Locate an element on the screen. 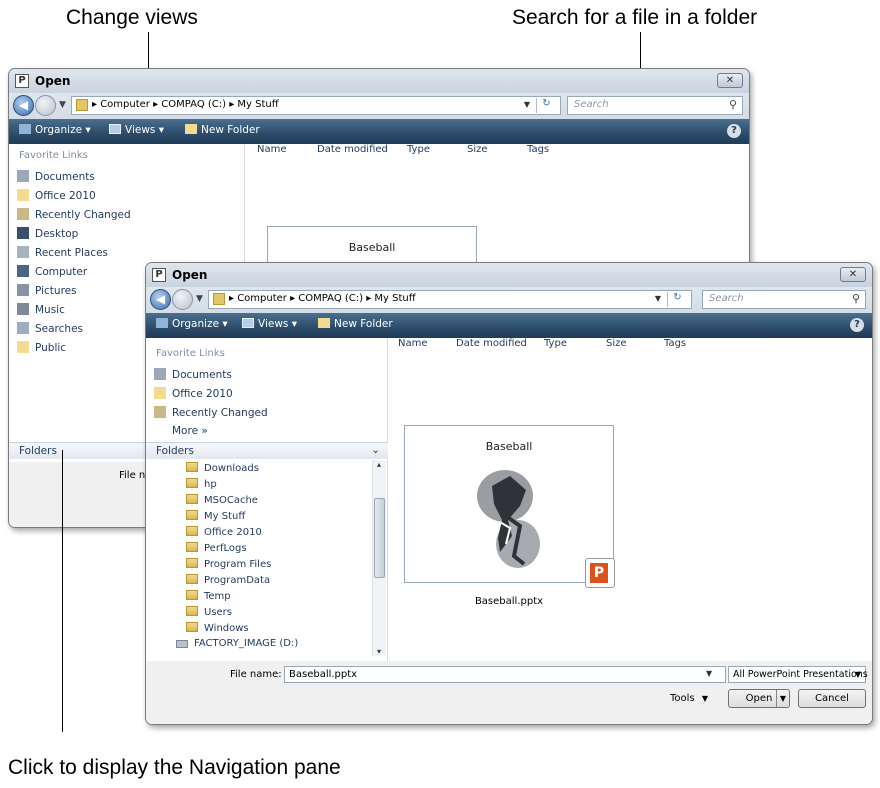 This screenshot has width=880, height=788. file-thumbnail: Baseball P is located at coordinates (509, 506).